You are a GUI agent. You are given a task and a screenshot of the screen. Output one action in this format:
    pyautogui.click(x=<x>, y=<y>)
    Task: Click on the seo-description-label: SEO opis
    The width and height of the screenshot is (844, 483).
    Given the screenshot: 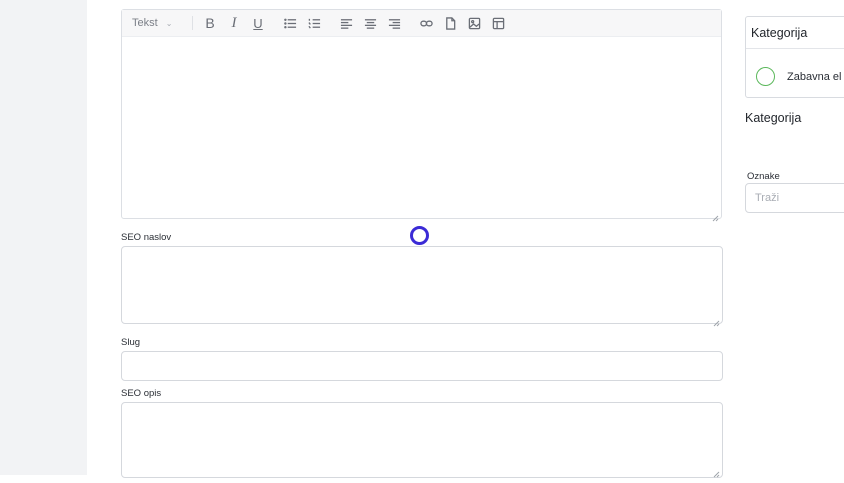 What is the action you would take?
    pyautogui.click(x=141, y=393)
    